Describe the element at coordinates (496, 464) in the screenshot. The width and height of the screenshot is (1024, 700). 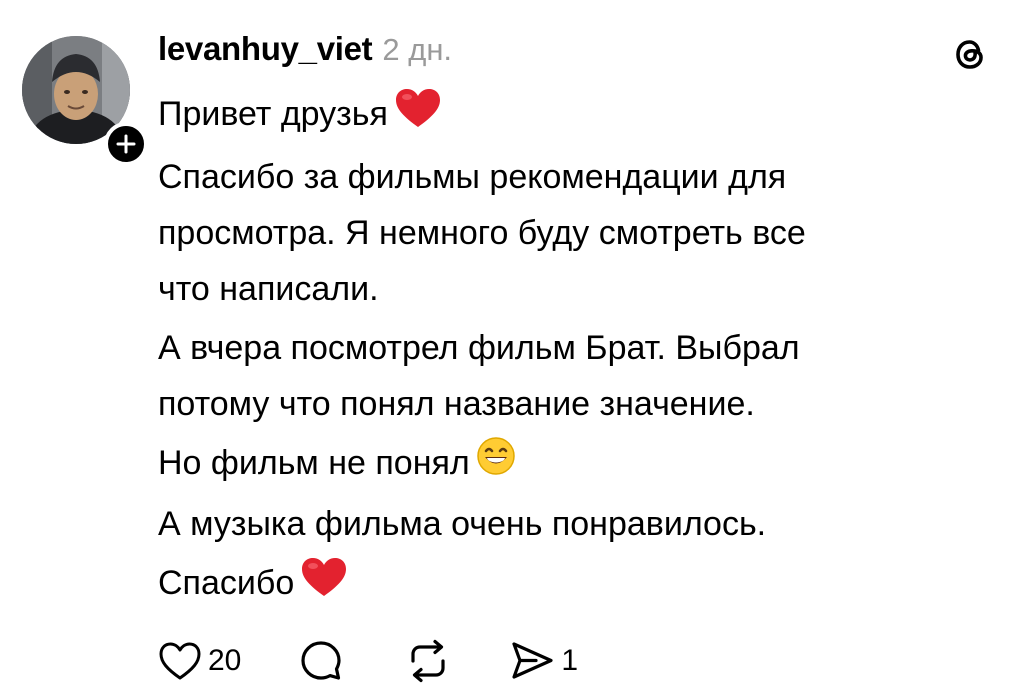
I see `grinning-face-icon` at that location.